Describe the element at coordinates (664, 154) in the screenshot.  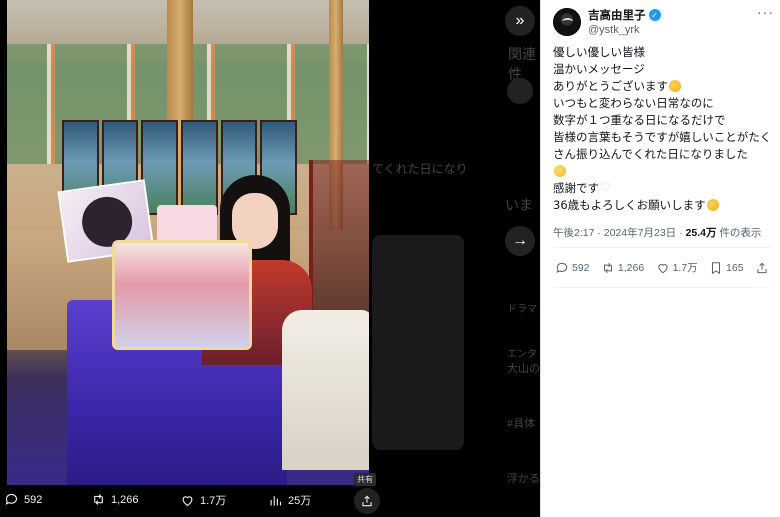
I see `tweet-line-with-emoji: 皆様の言葉もそうですが嬉しいことがたくさん振り込んでくれた日になりました` at that location.